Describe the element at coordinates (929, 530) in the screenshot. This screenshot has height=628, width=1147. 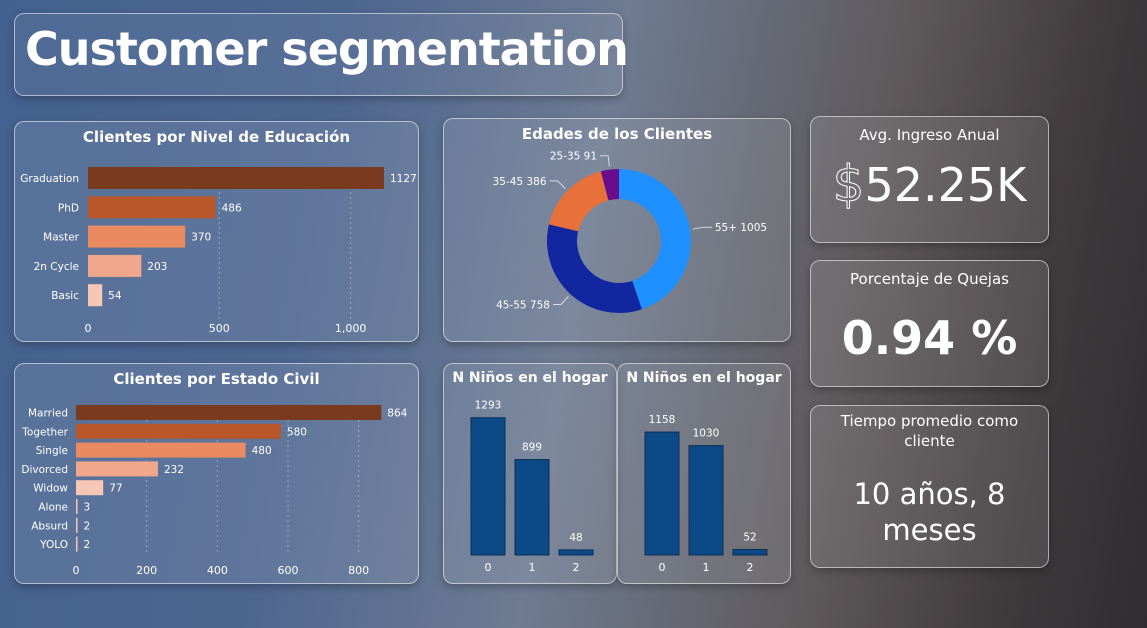
I see `tenure-kpi-value-line2: meses` at that location.